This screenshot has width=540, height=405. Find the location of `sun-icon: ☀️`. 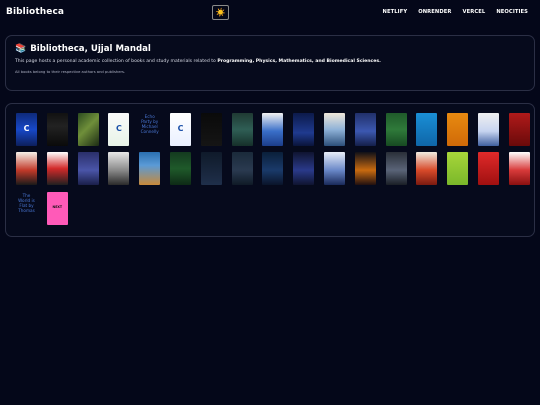

sun-icon: ☀️ is located at coordinates (220, 12).